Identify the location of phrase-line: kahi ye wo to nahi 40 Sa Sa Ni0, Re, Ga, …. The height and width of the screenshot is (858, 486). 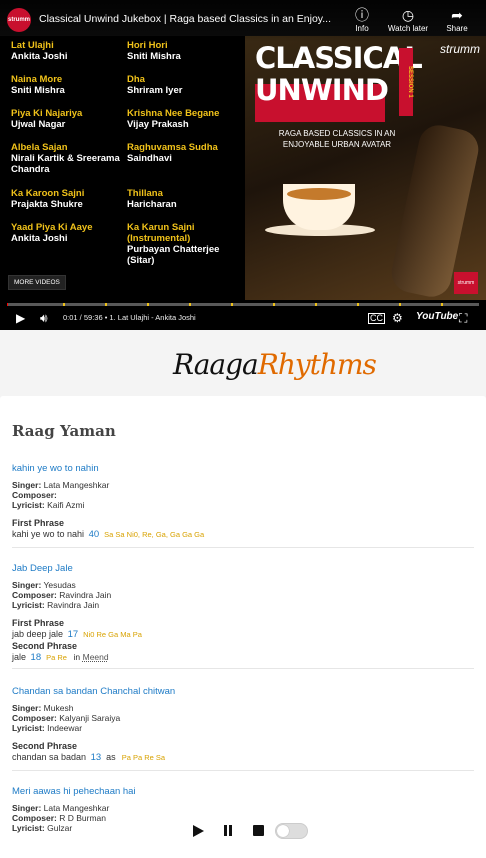
(243, 534).